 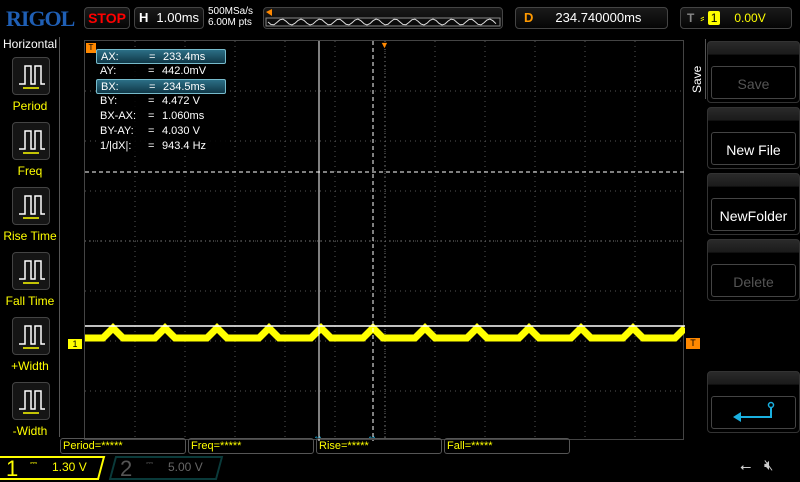 What do you see at coordinates (69, 467) in the screenshot?
I see `ch1-scale: 1.30 V` at bounding box center [69, 467].